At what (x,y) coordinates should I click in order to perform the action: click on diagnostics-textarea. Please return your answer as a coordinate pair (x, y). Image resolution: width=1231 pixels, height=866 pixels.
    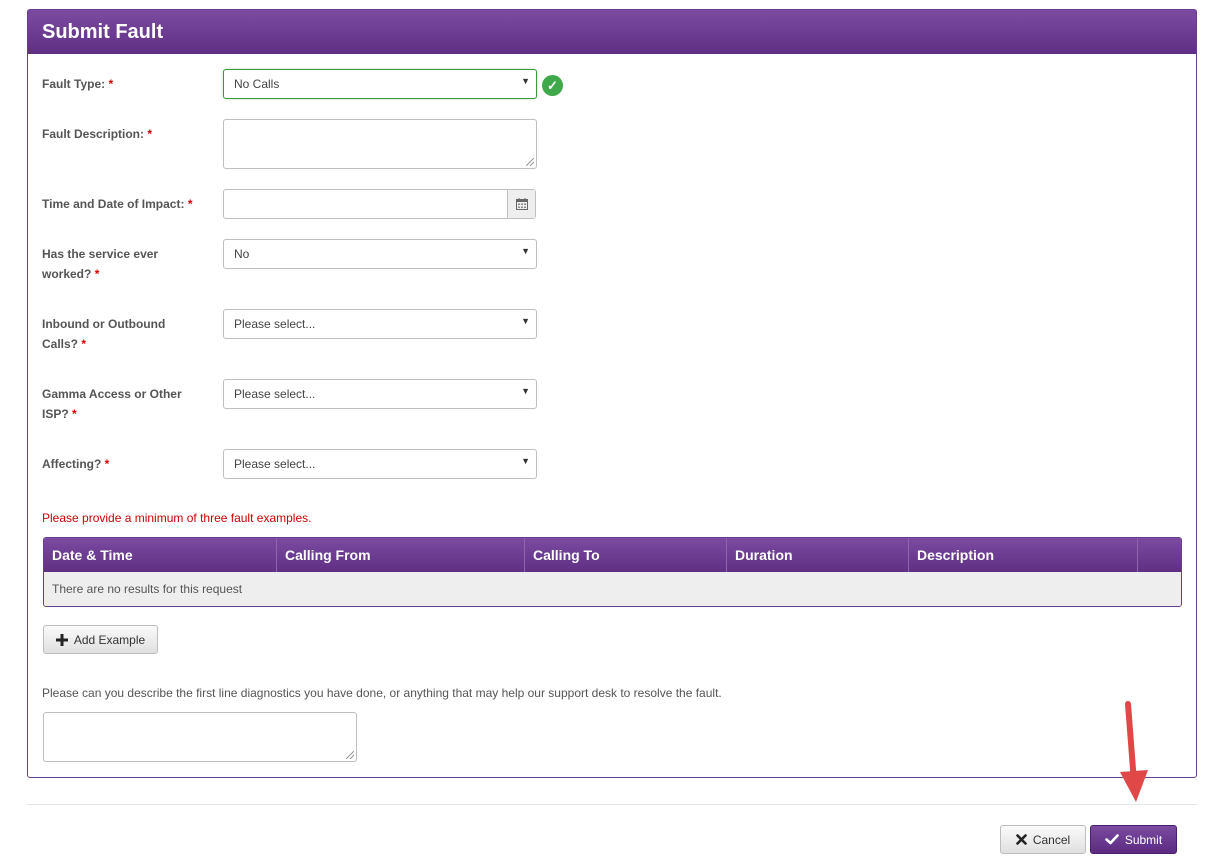
    Looking at the image, I should click on (200, 737).